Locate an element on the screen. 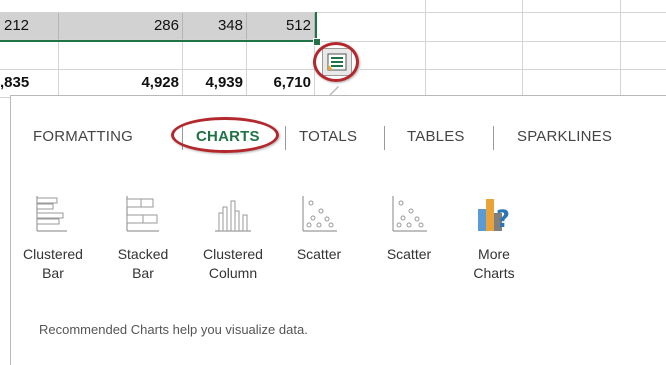  cell: 348 is located at coordinates (215, 26).